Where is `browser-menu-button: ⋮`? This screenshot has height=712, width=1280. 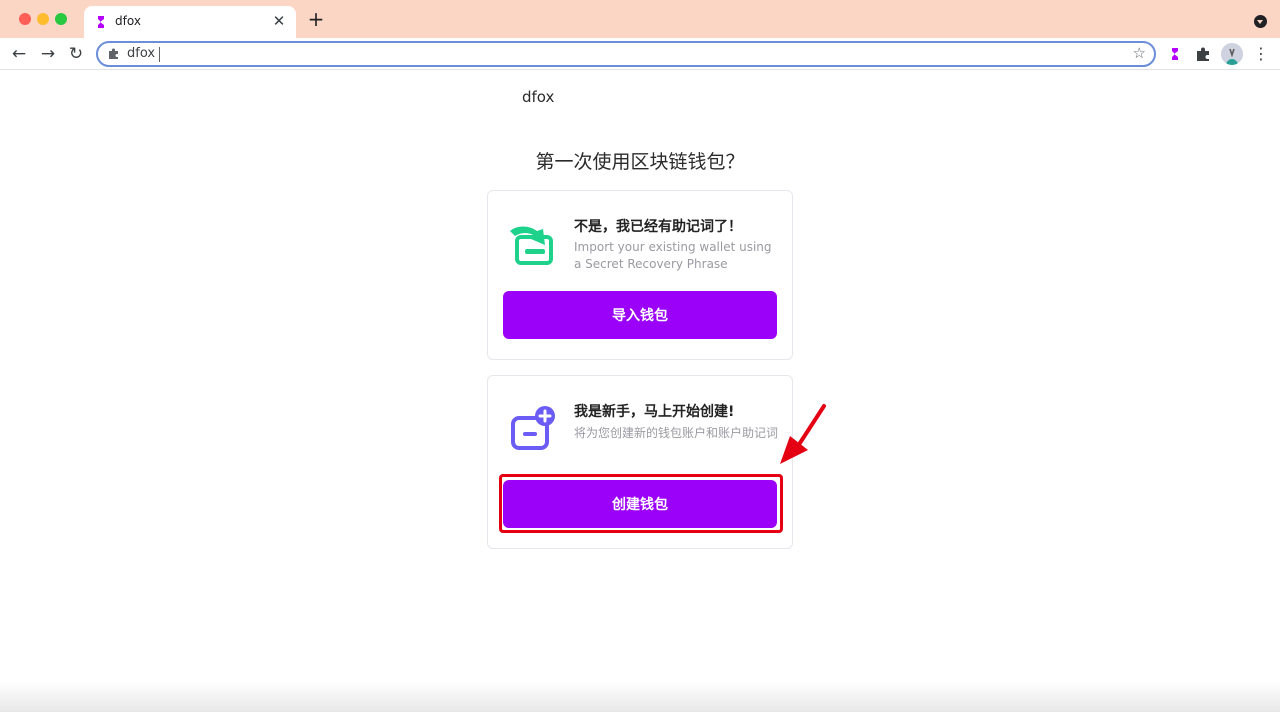 browser-menu-button: ⋮ is located at coordinates (1261, 54).